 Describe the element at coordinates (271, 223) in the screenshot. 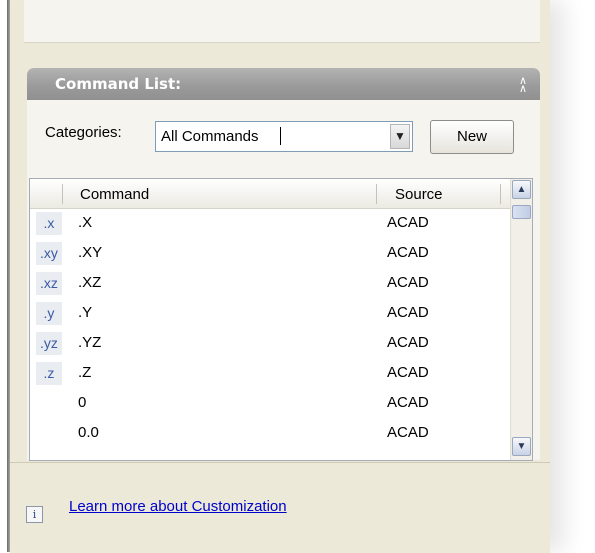

I see `table-row: .x .X ACAD` at that location.